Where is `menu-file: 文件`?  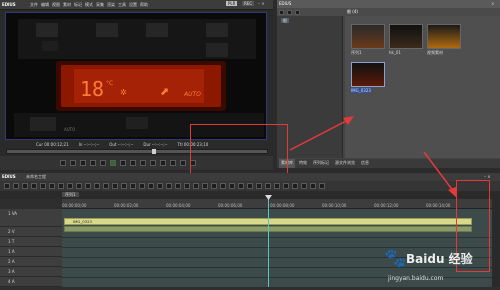
menu-file: 文件 is located at coordinates (34, 4).